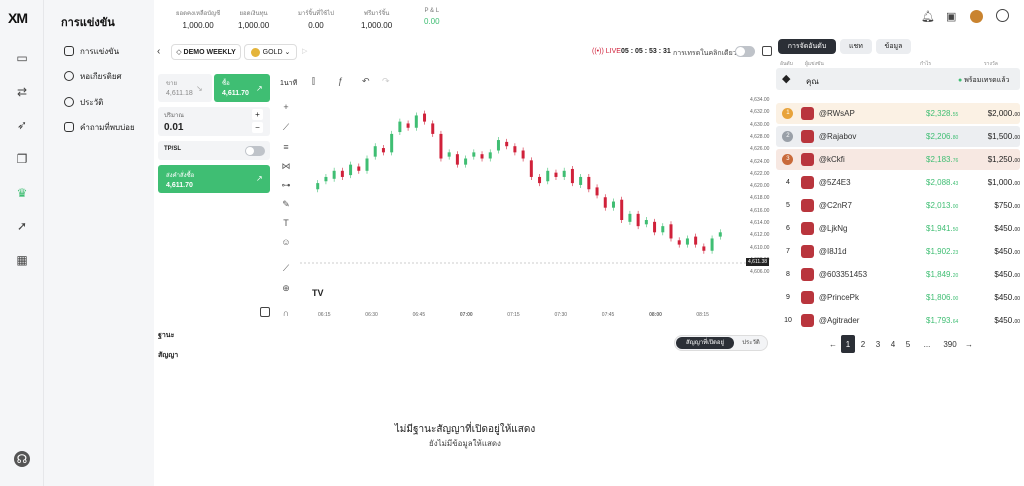 The height and width of the screenshot is (486, 1024). I want to click on table-row: 5 @C2nR7 $2,013.00 $750.00, so click(898, 205).